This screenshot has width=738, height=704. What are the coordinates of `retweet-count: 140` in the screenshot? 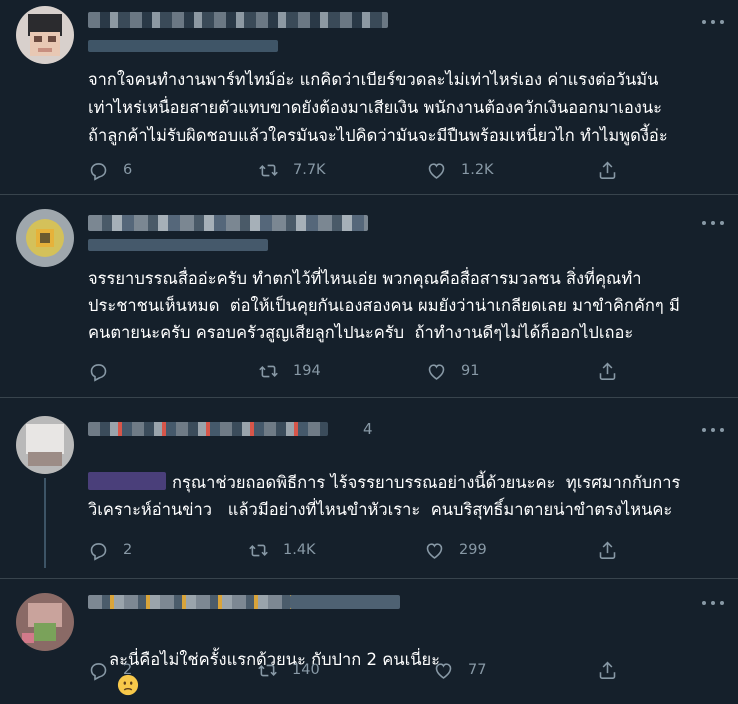 It's located at (306, 670).